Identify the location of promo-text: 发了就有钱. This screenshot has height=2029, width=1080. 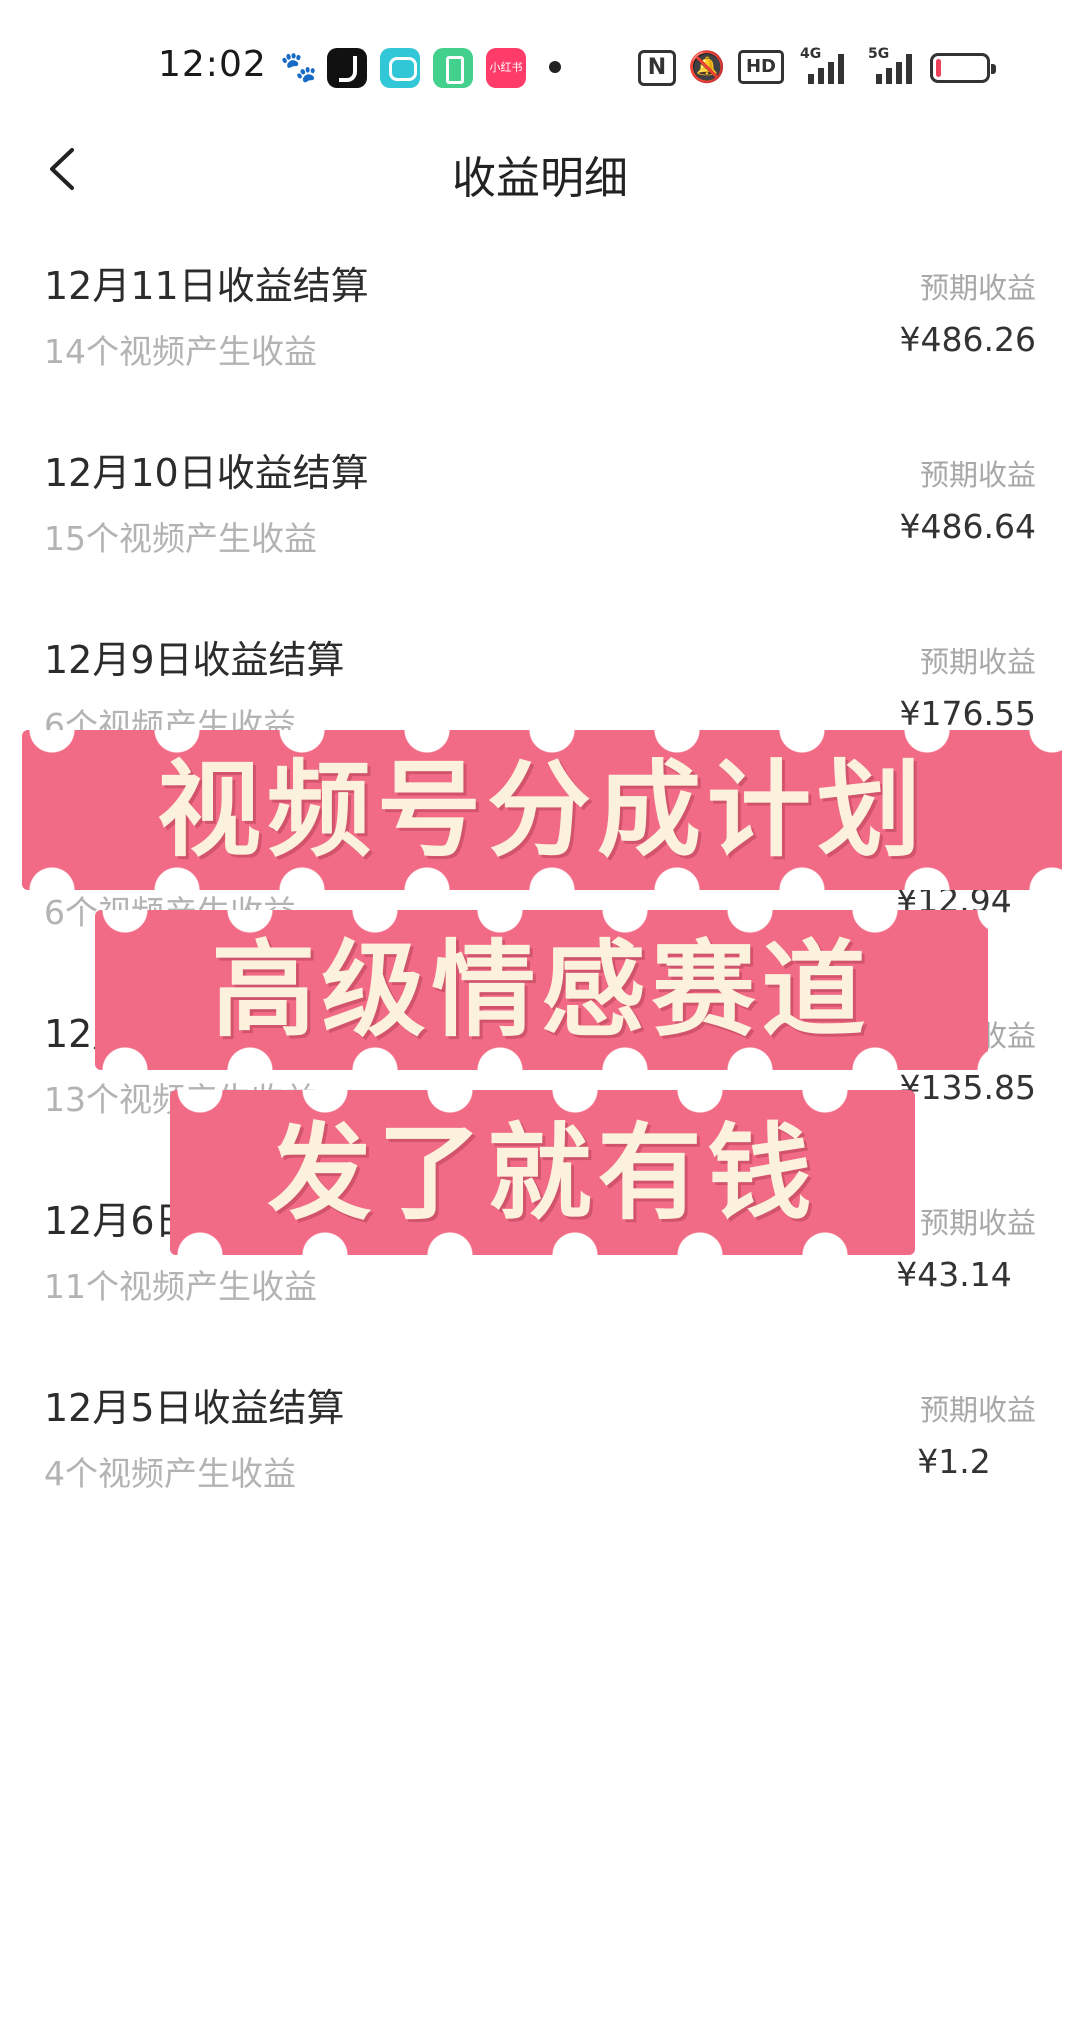
(542, 1172).